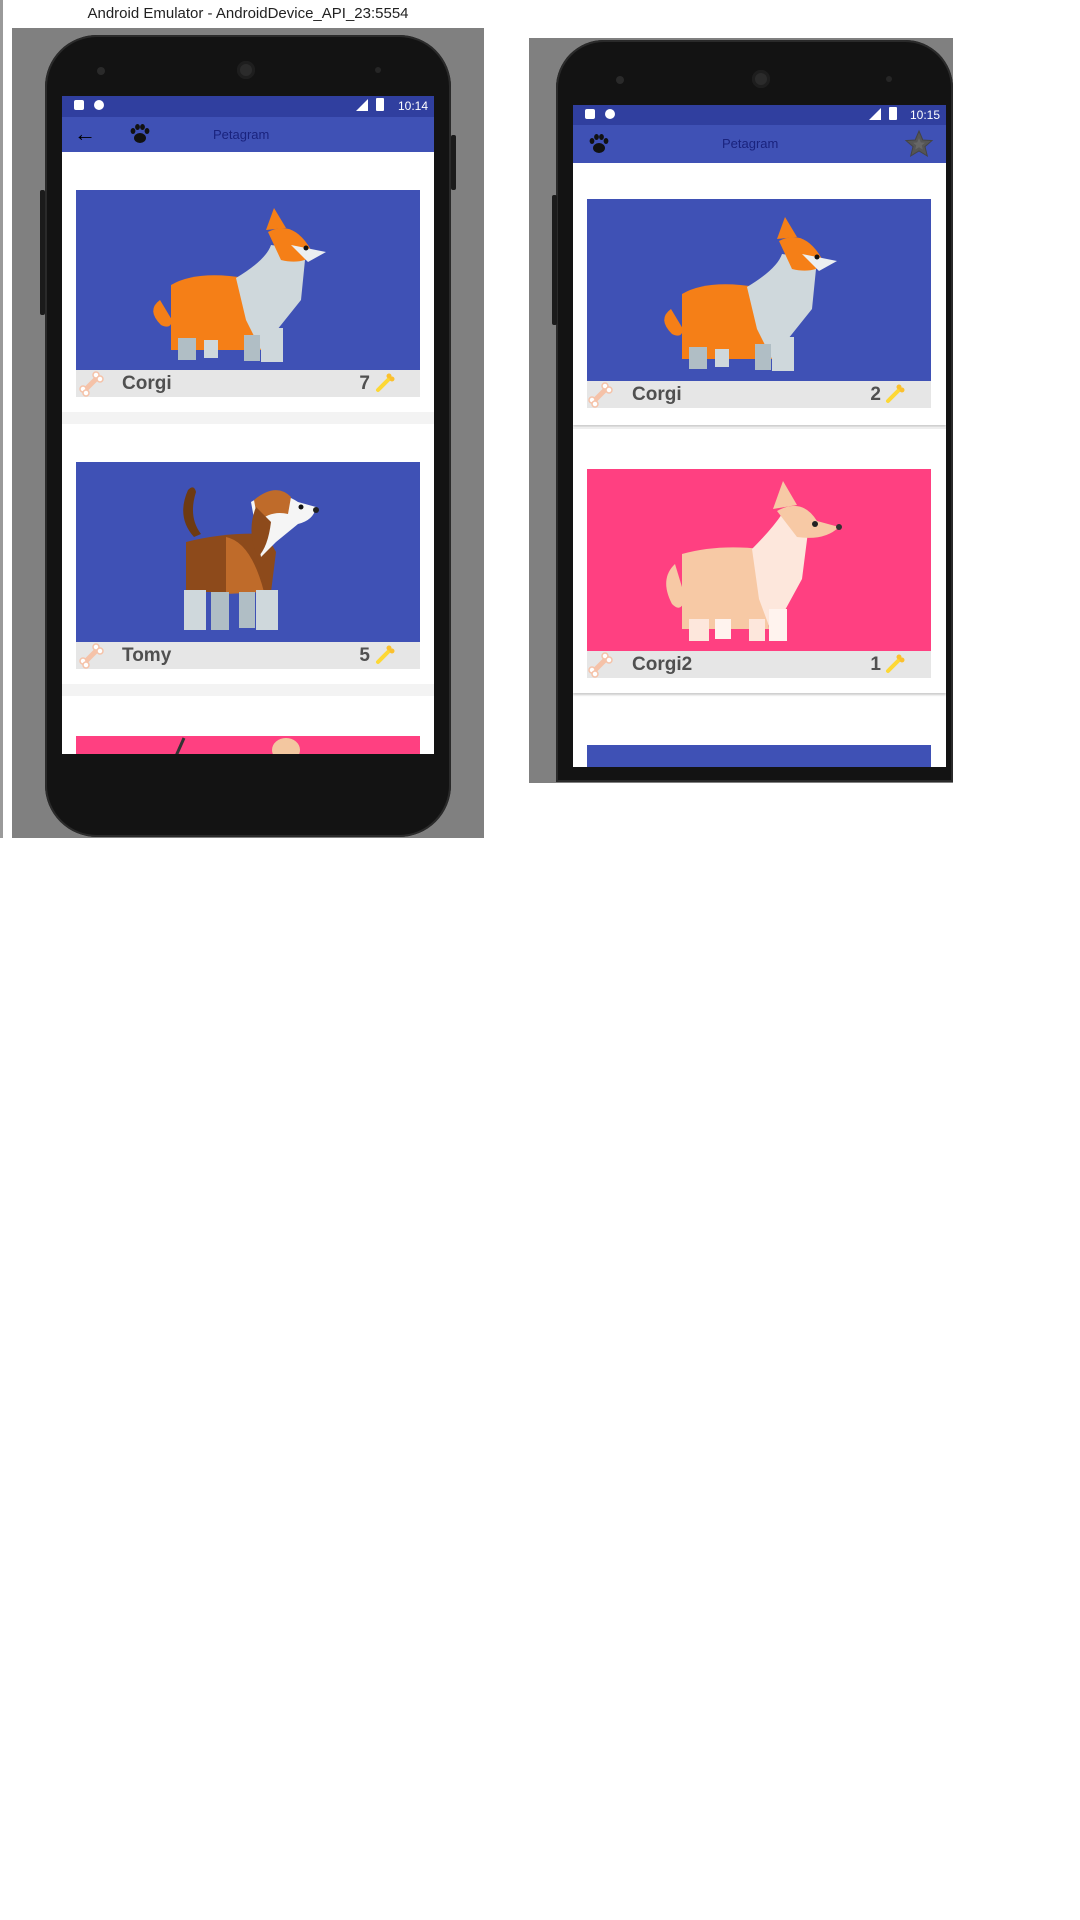  I want to click on status-time: 10:14, so click(412, 106).